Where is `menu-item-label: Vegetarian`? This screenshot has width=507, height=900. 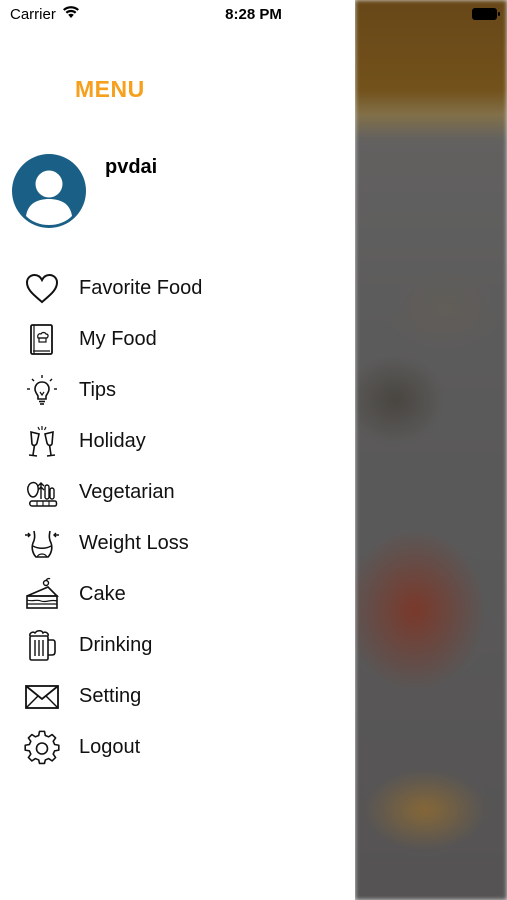
menu-item-label: Vegetarian is located at coordinates (127, 492).